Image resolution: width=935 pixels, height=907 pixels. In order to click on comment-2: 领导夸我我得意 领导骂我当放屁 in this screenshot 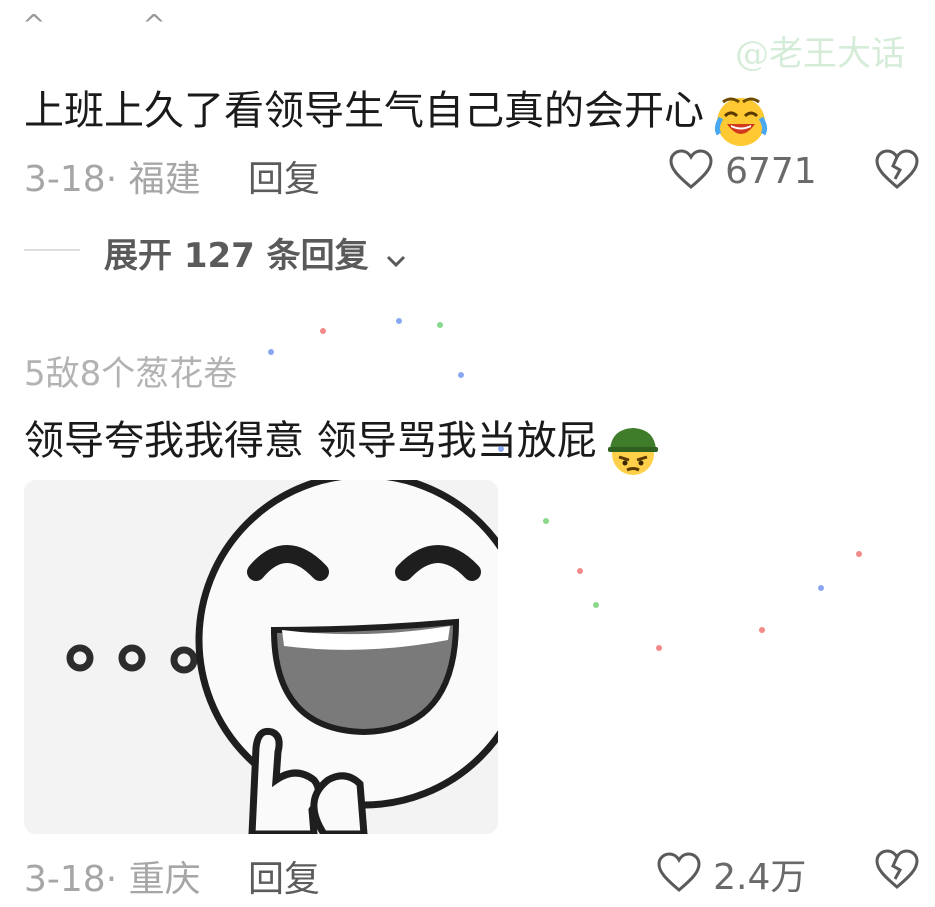, I will do `click(464, 441)`.